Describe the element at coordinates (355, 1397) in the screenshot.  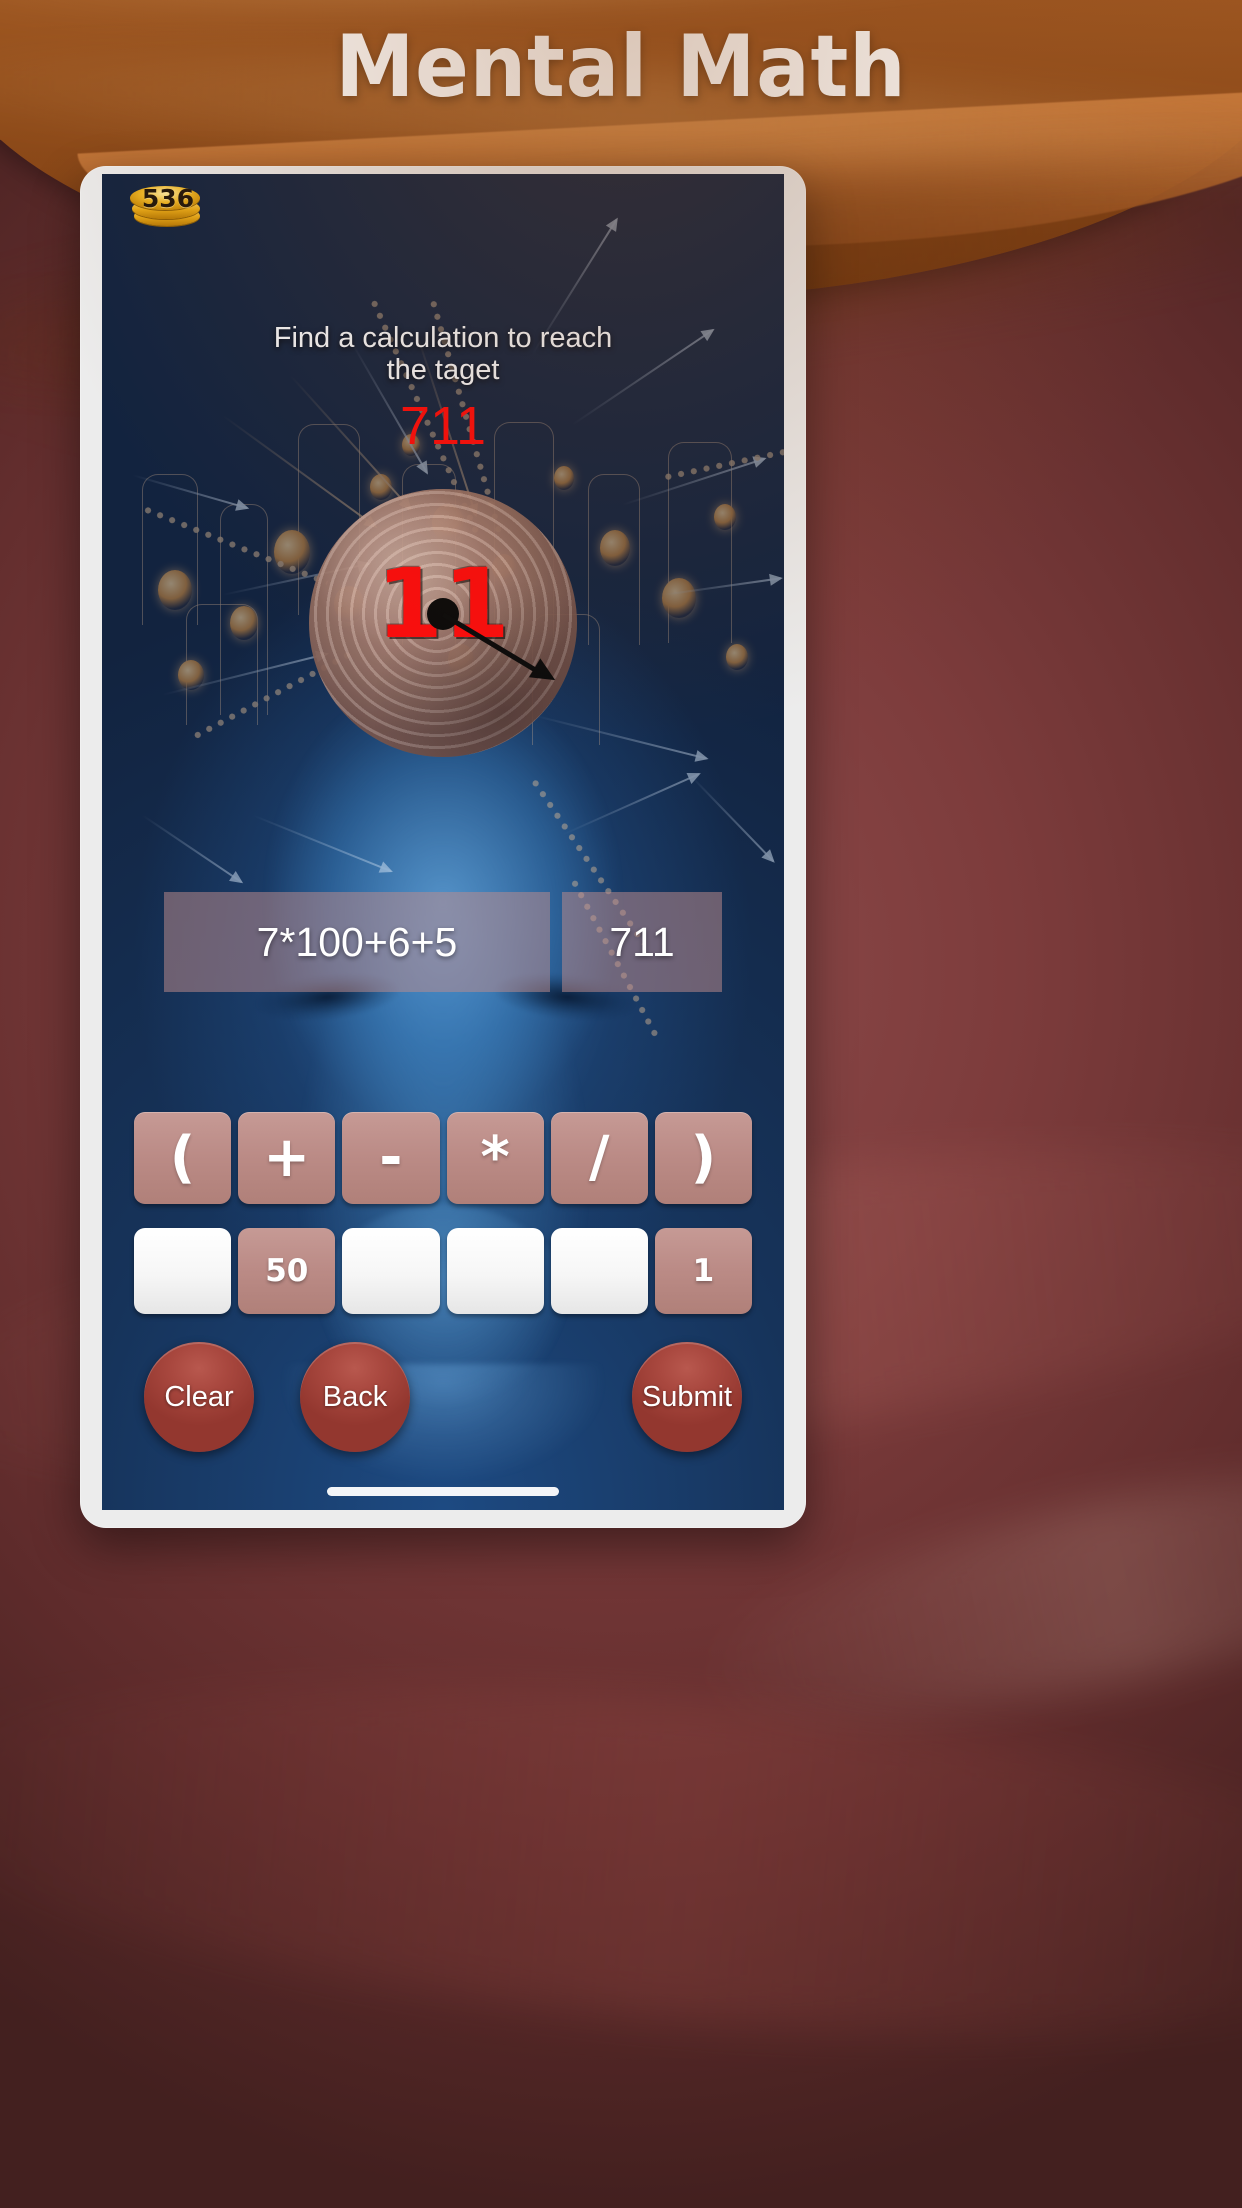
I see `back-button: Back` at that location.